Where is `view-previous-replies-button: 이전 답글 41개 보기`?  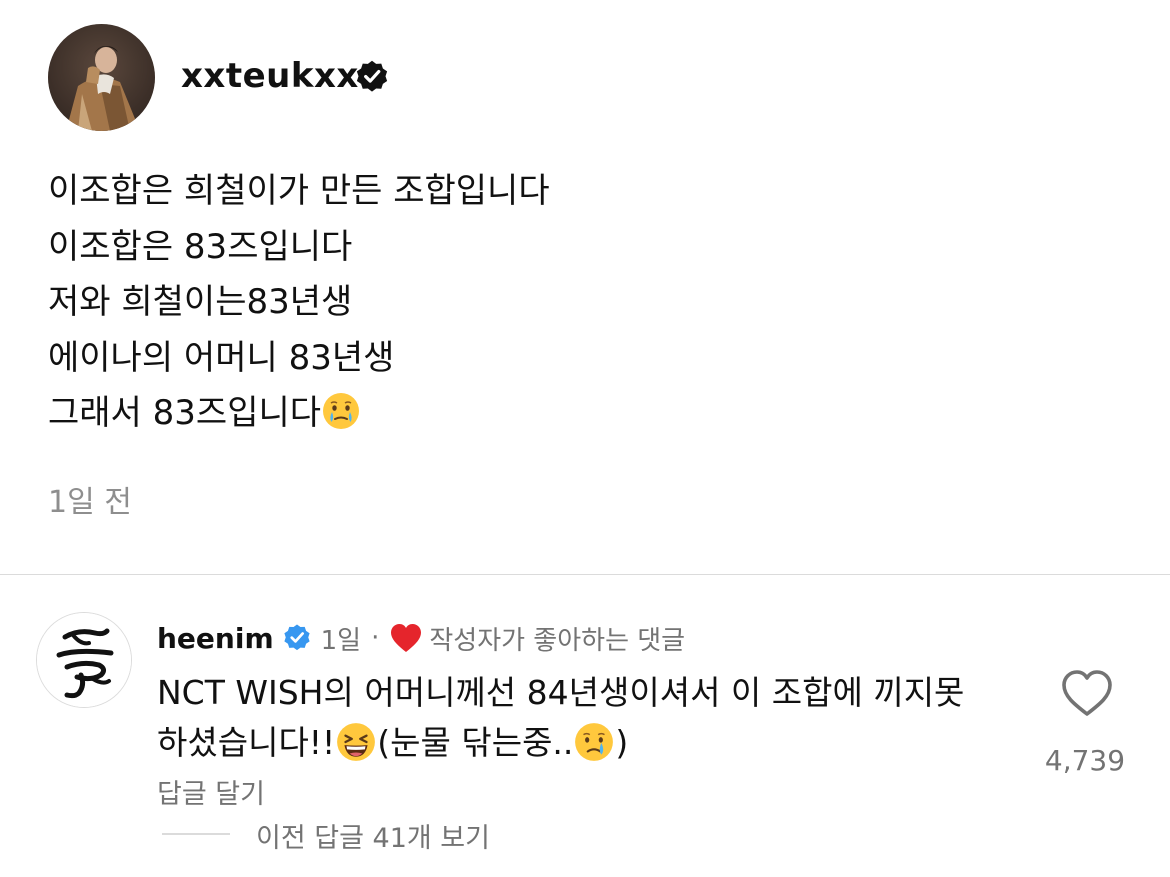
view-previous-replies-button: 이전 답글 41개 보기 is located at coordinates (373, 835).